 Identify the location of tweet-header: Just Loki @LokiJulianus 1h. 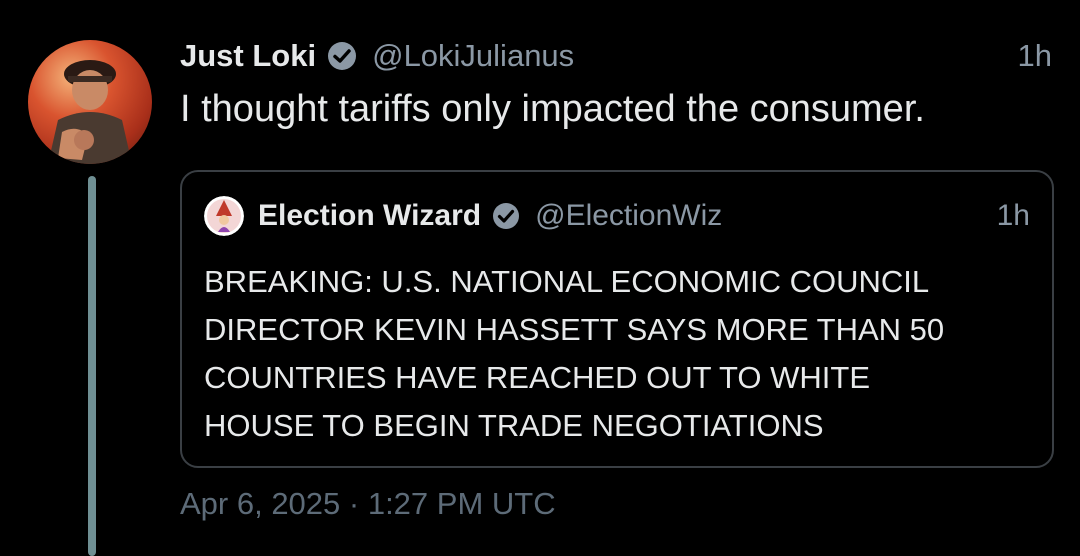
(616, 56).